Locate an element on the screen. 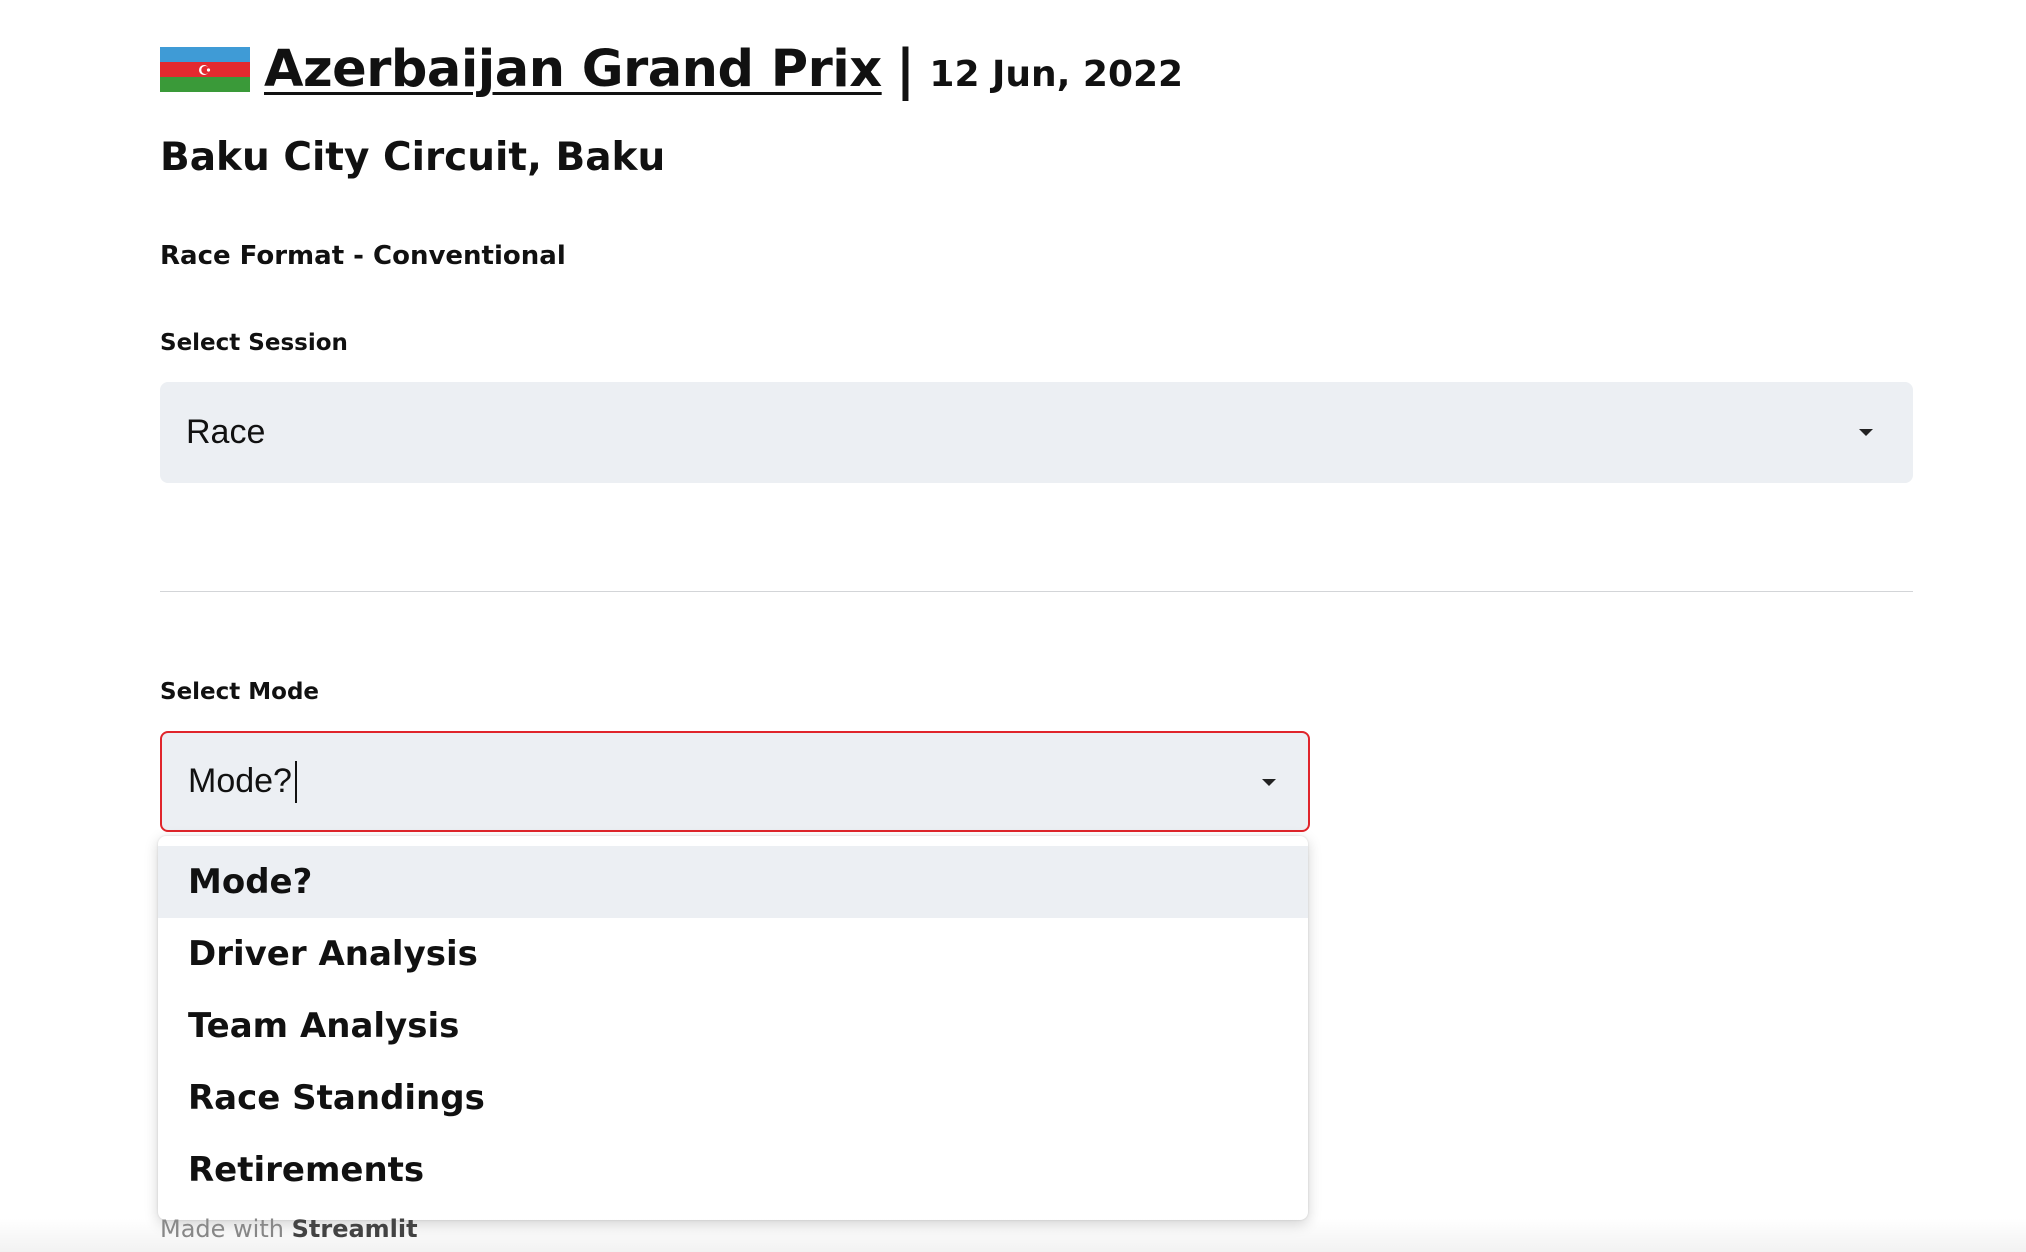  race-format: Race Format - Conventional is located at coordinates (363, 256).